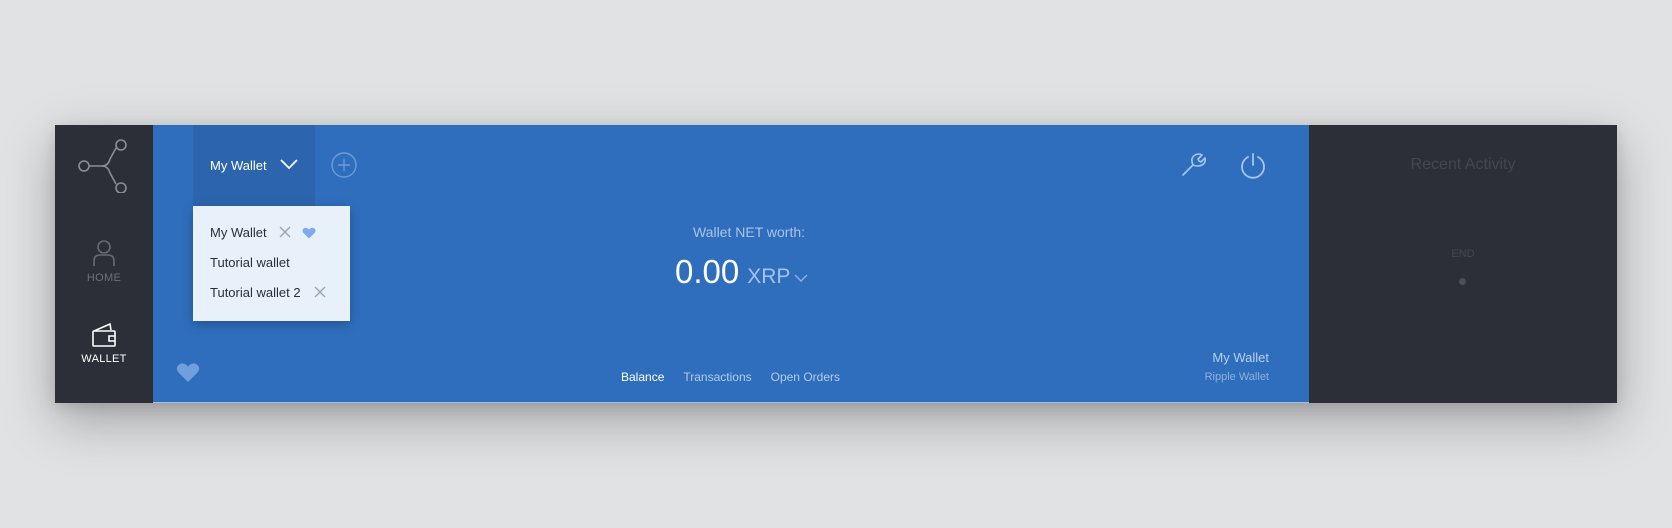 This screenshot has width=1672, height=528. What do you see at coordinates (320, 292) in the screenshot?
I see `close-icon` at bounding box center [320, 292].